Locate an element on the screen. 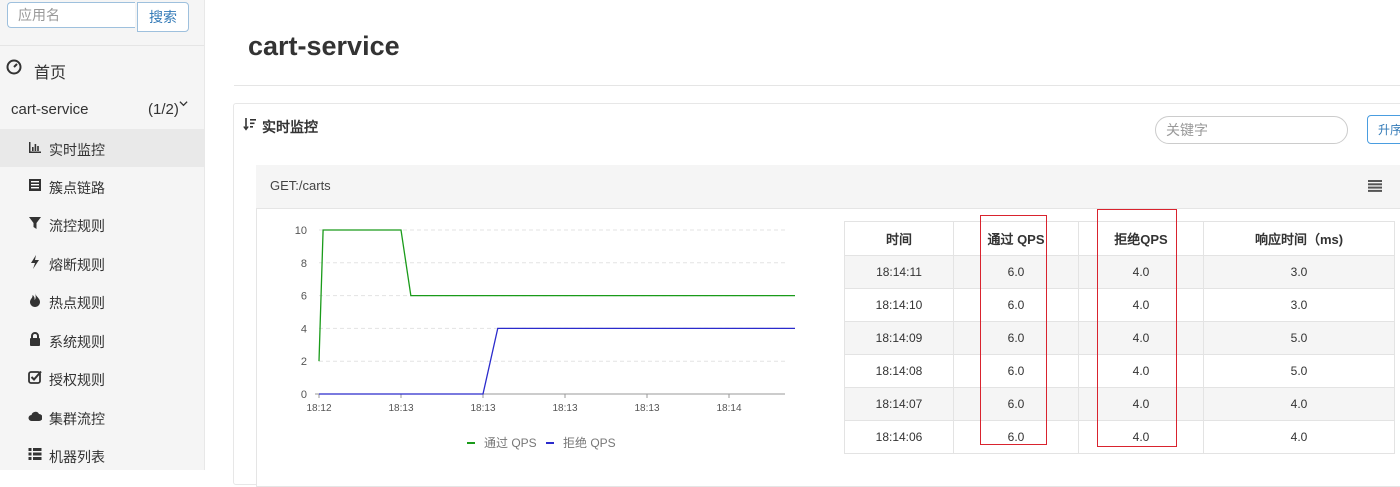 The height and width of the screenshot is (487, 1400). y-tick-label: 0 is located at coordinates (304, 395).